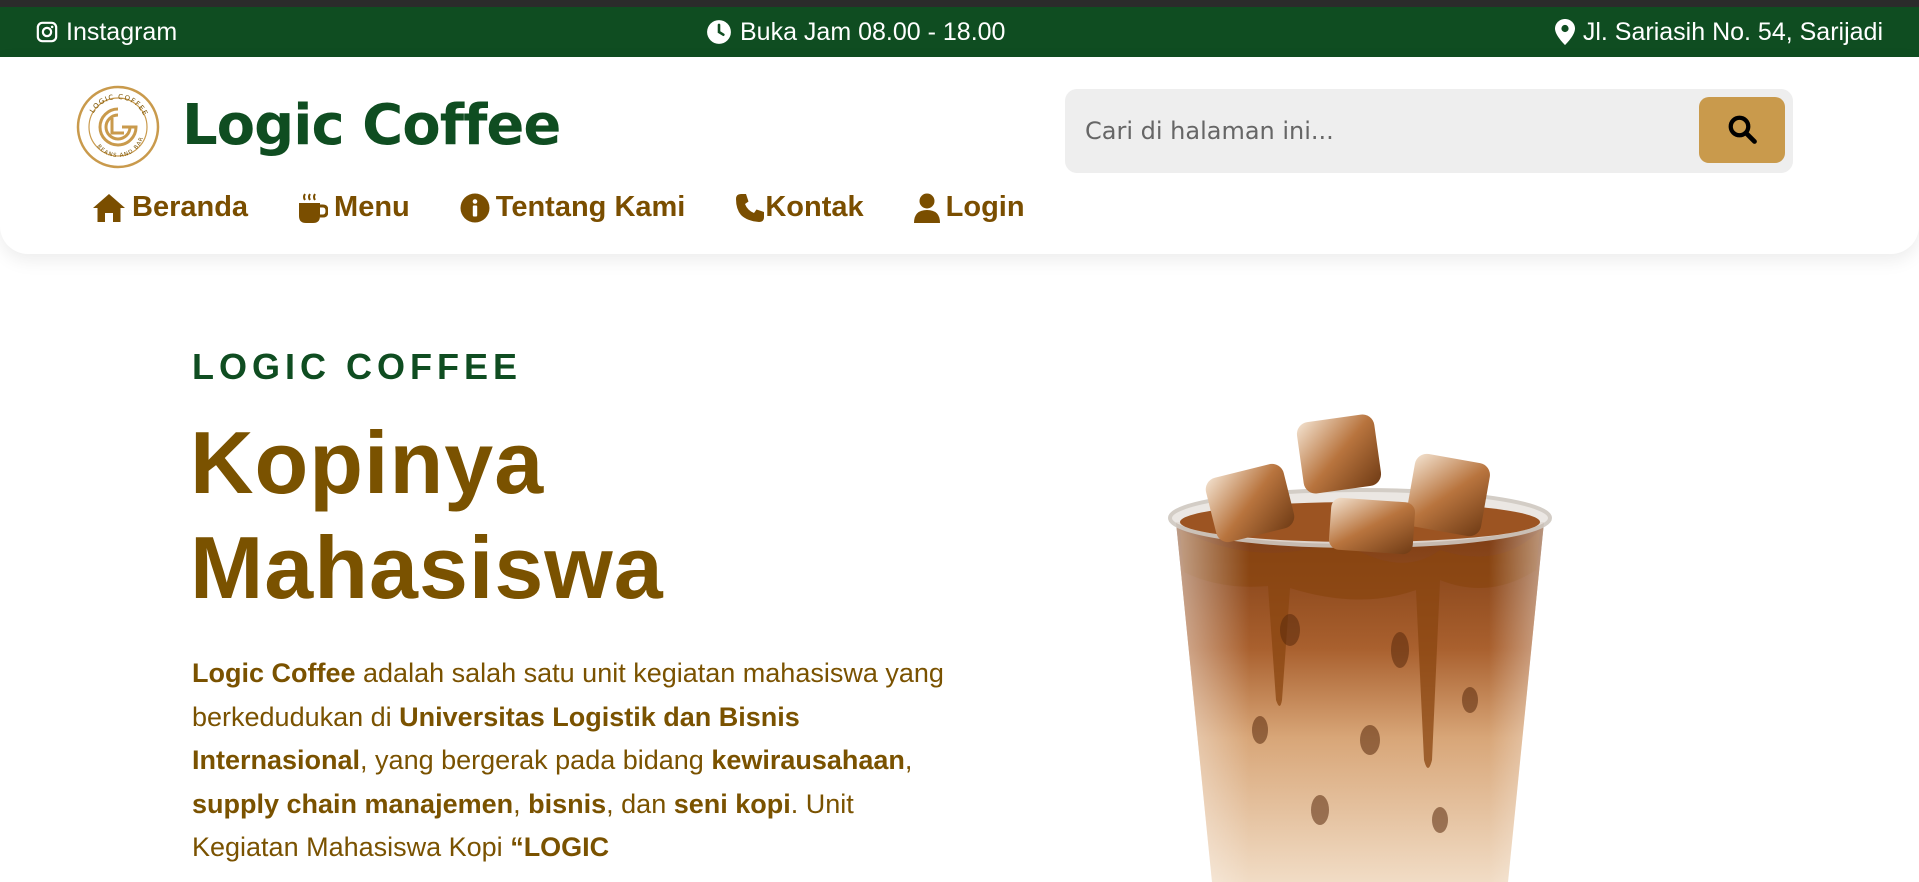 Image resolution: width=1919 pixels, height=882 pixels. I want to click on nav-tentang-kami: Tentang Kami, so click(573, 207).